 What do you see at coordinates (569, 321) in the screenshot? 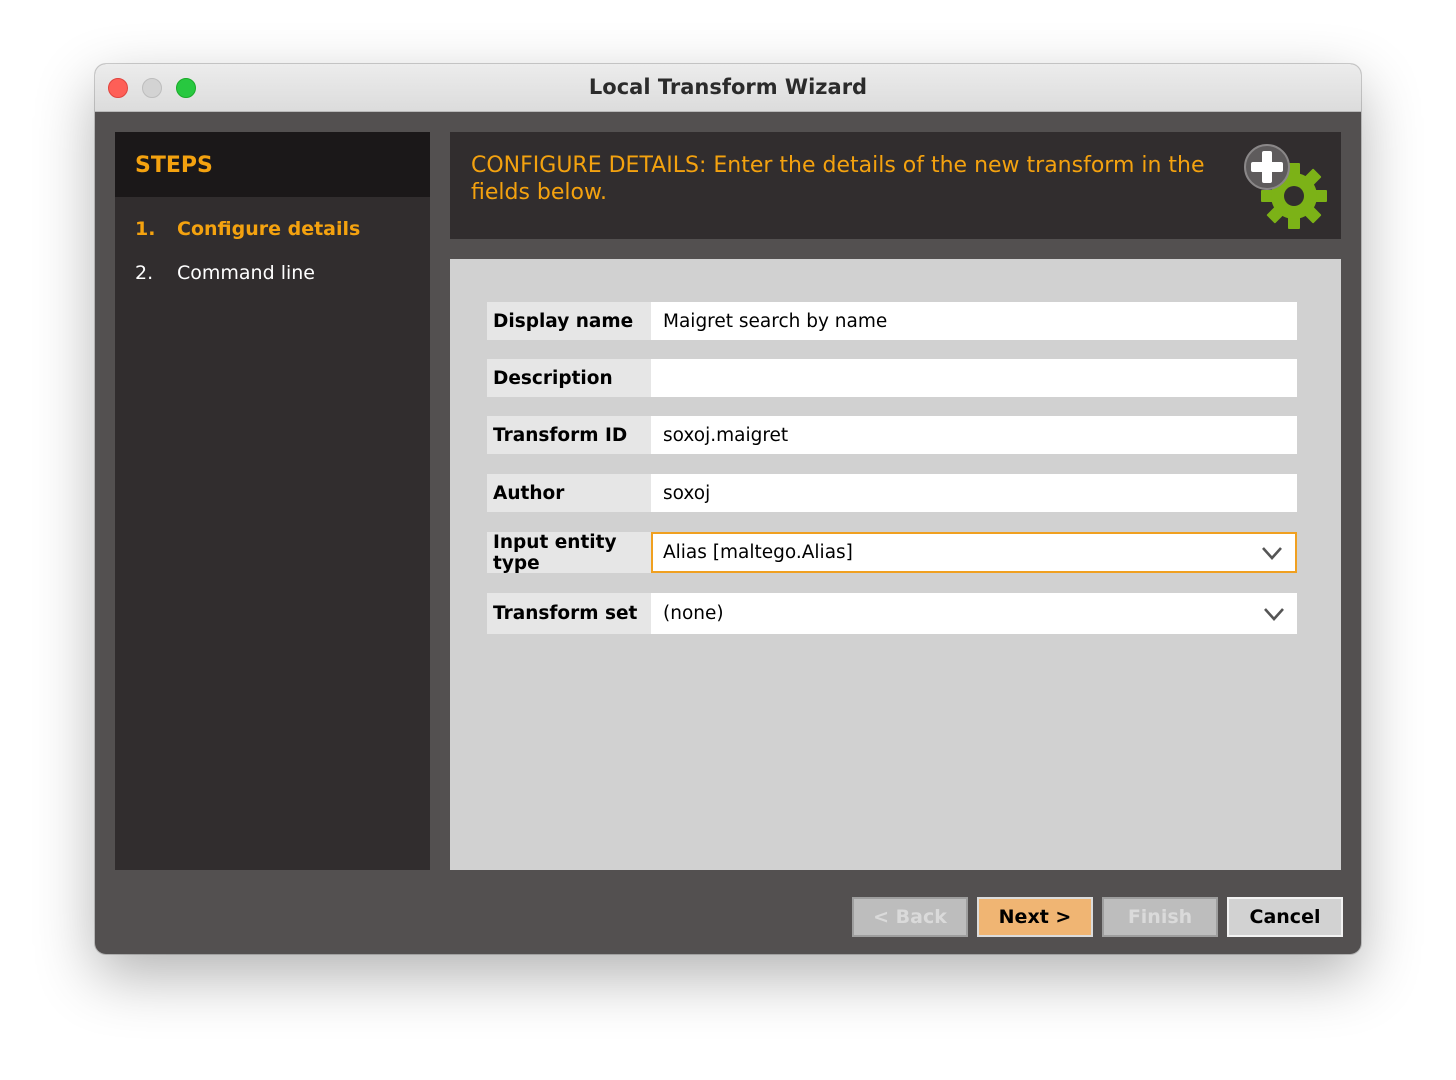
I see `display-name-label: Display name` at bounding box center [569, 321].